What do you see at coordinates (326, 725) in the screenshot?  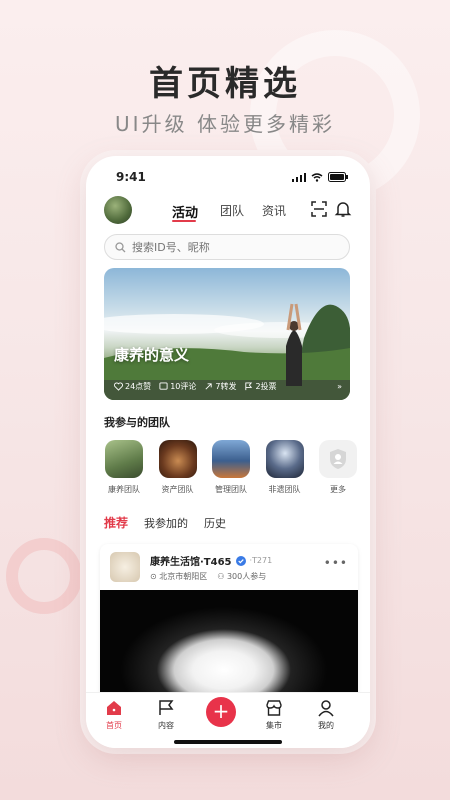 I see `nav-label-profile: 我的` at bounding box center [326, 725].